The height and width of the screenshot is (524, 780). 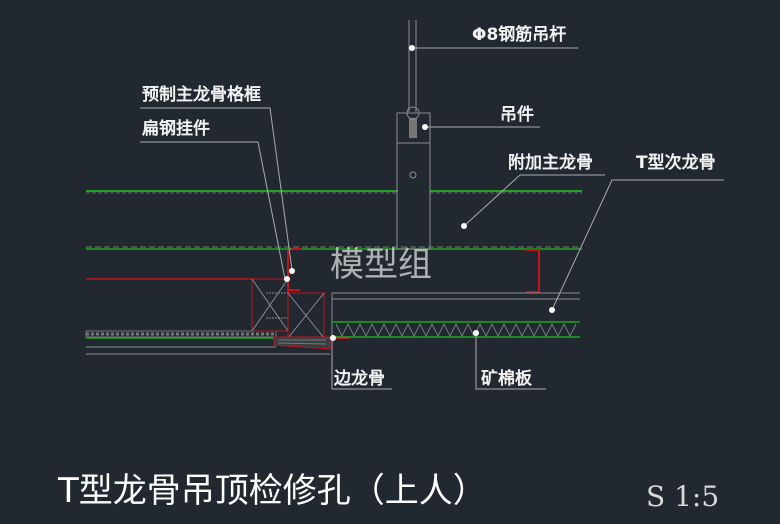 I want to click on watermark: 模型组, so click(x=381, y=265).